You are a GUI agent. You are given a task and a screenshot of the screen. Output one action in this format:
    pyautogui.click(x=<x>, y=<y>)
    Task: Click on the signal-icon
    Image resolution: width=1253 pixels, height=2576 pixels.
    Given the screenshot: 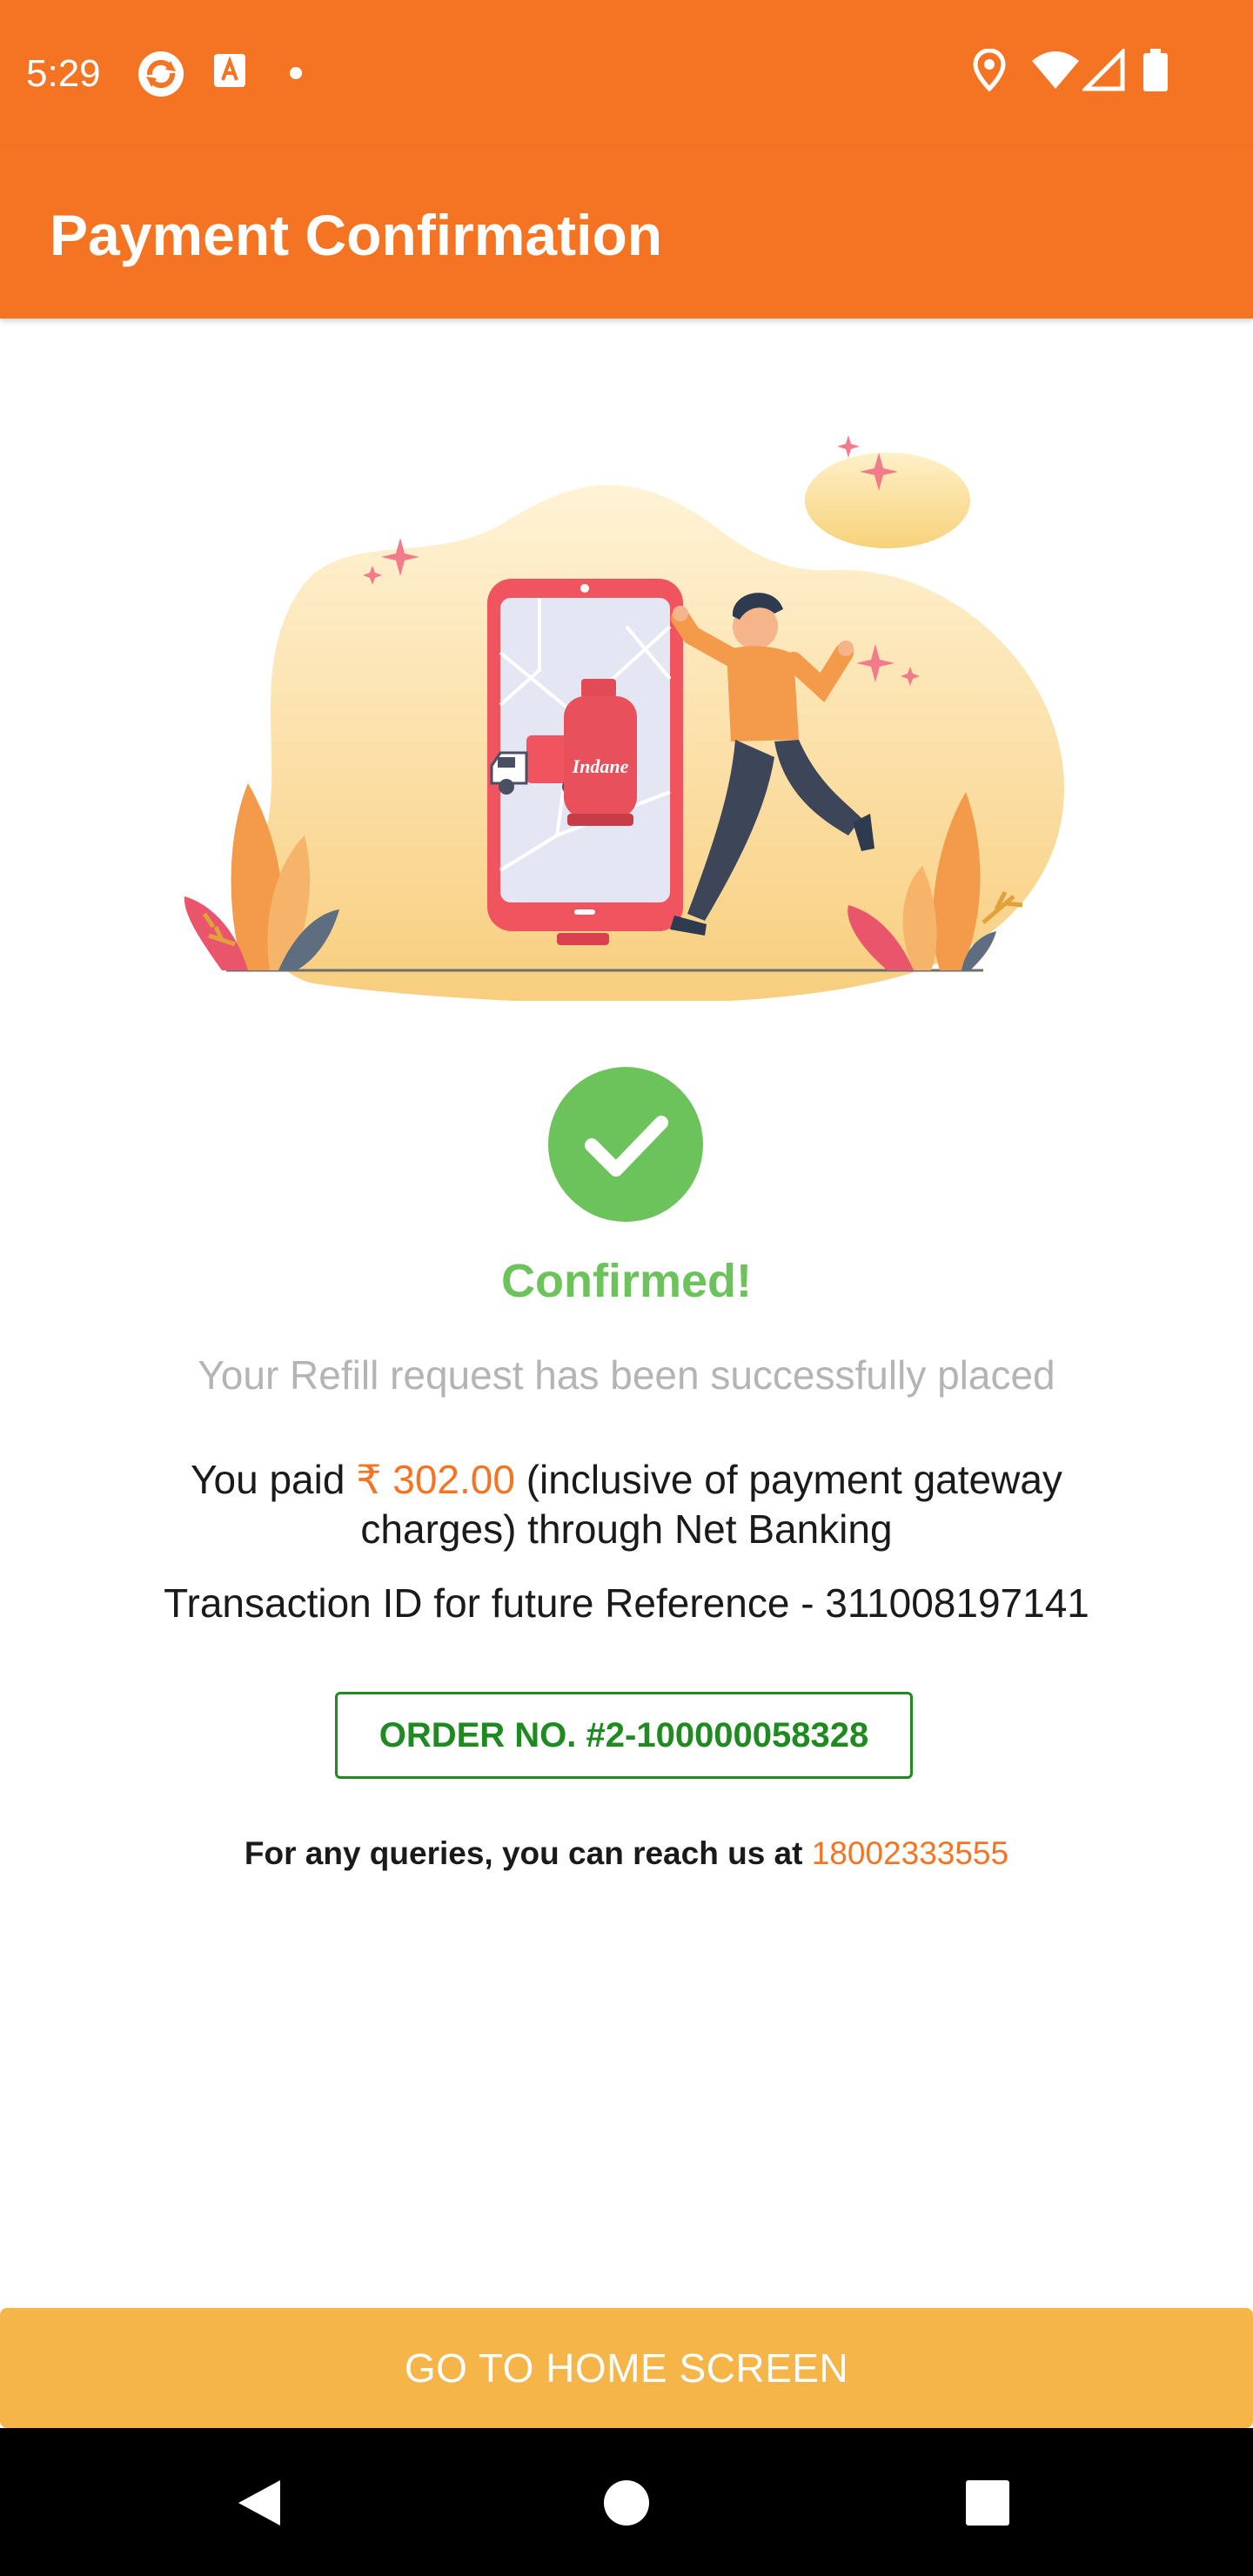 What is the action you would take?
    pyautogui.click(x=1103, y=71)
    